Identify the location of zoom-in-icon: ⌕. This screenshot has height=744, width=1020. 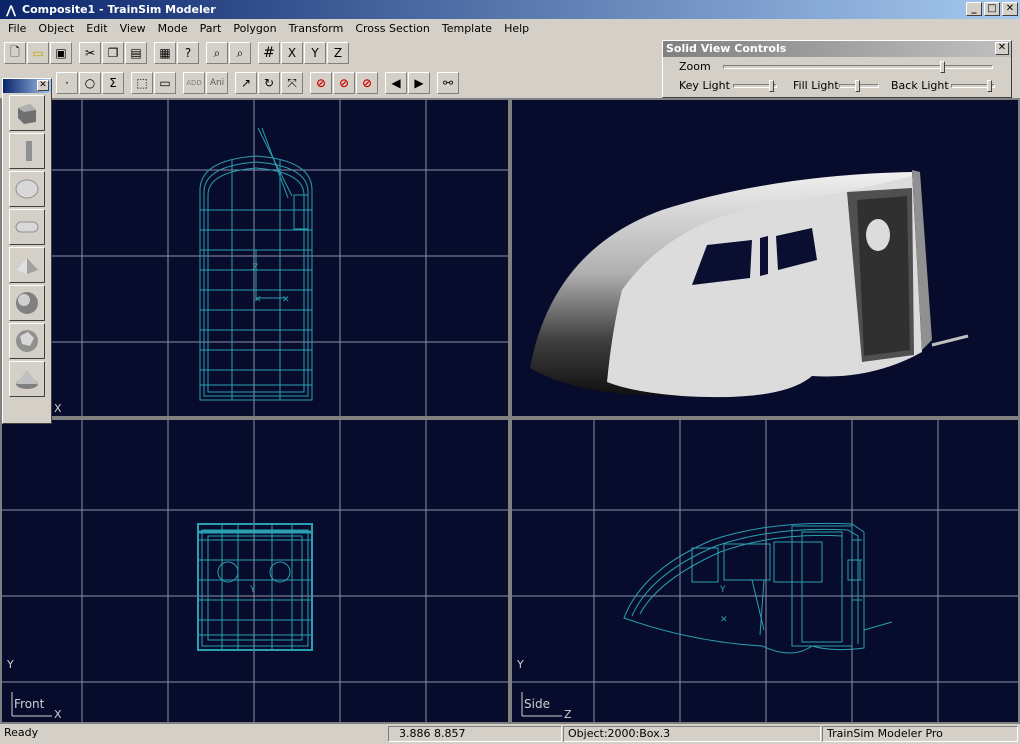
(217, 53).